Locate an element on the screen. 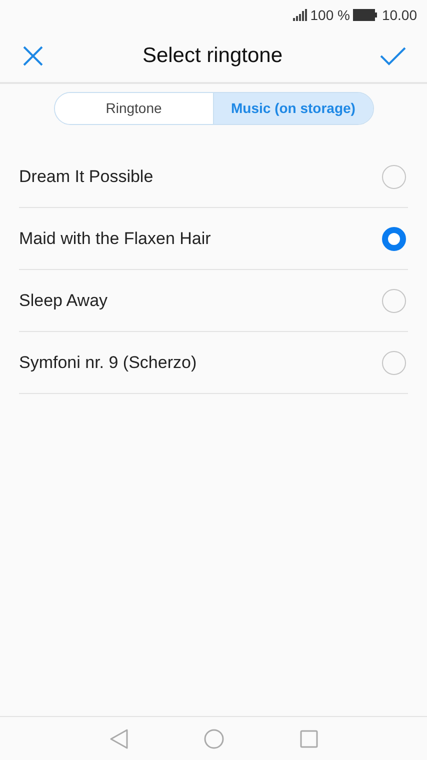 Image resolution: width=427 pixels, height=760 pixels. song-title: Dream It Possible is located at coordinates (86, 177).